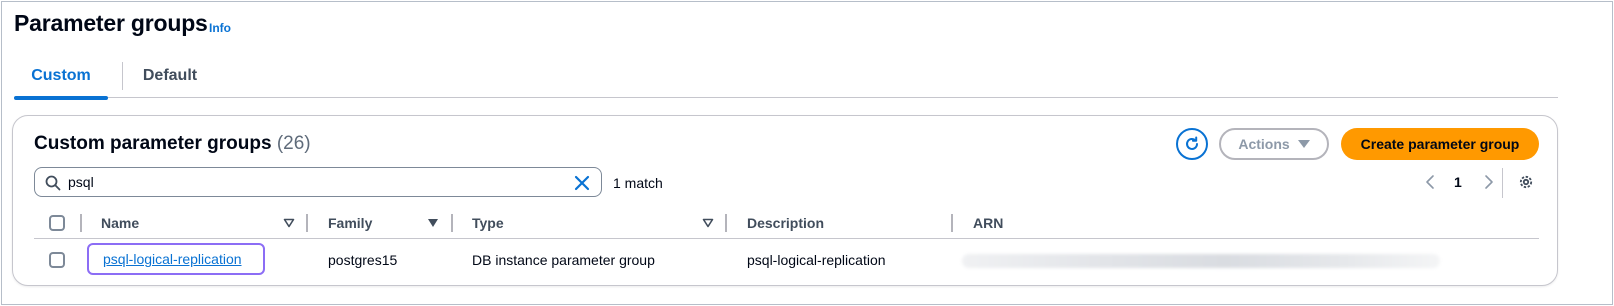 The height and width of the screenshot is (306, 1614). I want to click on search-field, so click(318, 182).